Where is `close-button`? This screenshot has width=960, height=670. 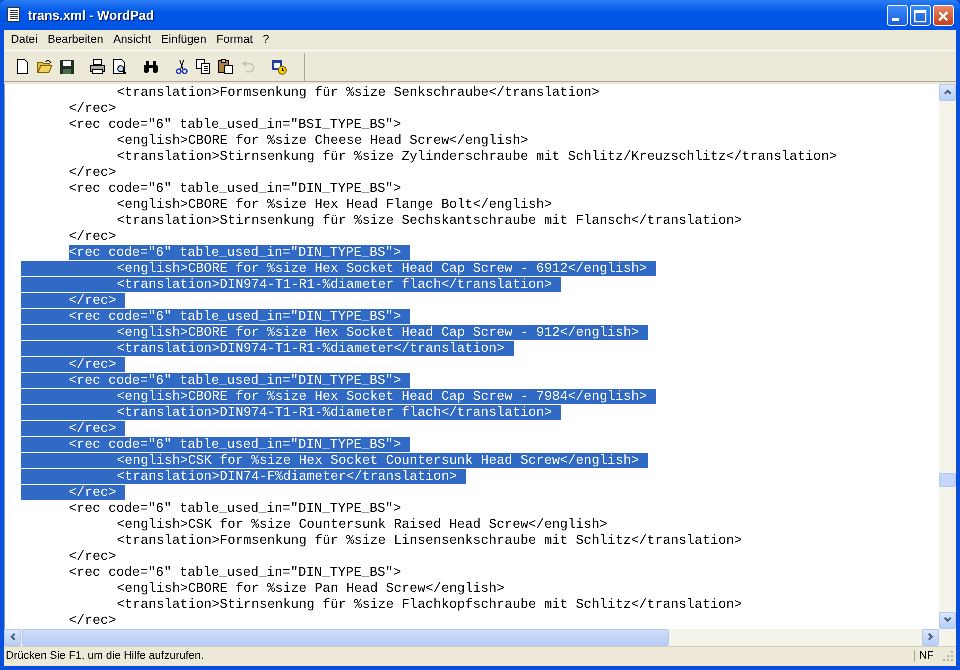
close-button is located at coordinates (943, 15).